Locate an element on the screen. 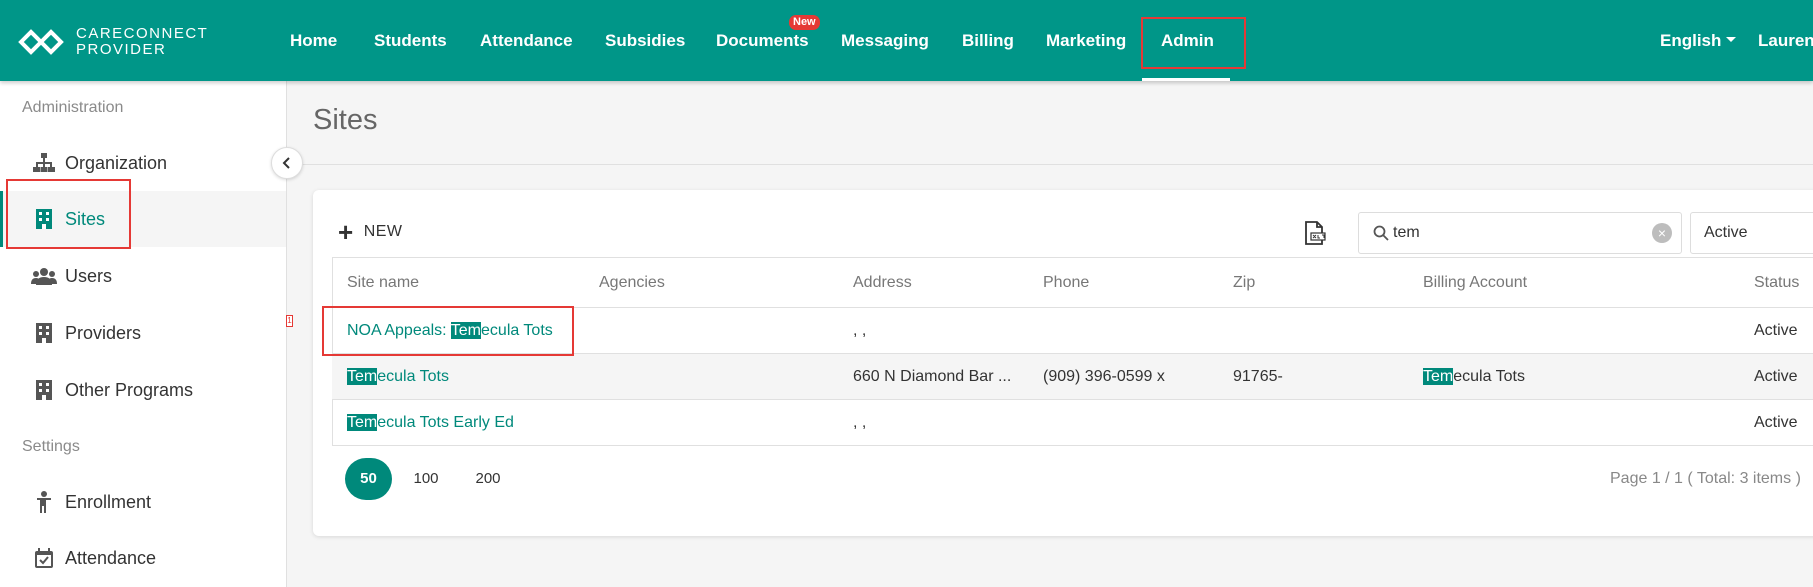  nav-messaging: Messaging is located at coordinates (885, 40).